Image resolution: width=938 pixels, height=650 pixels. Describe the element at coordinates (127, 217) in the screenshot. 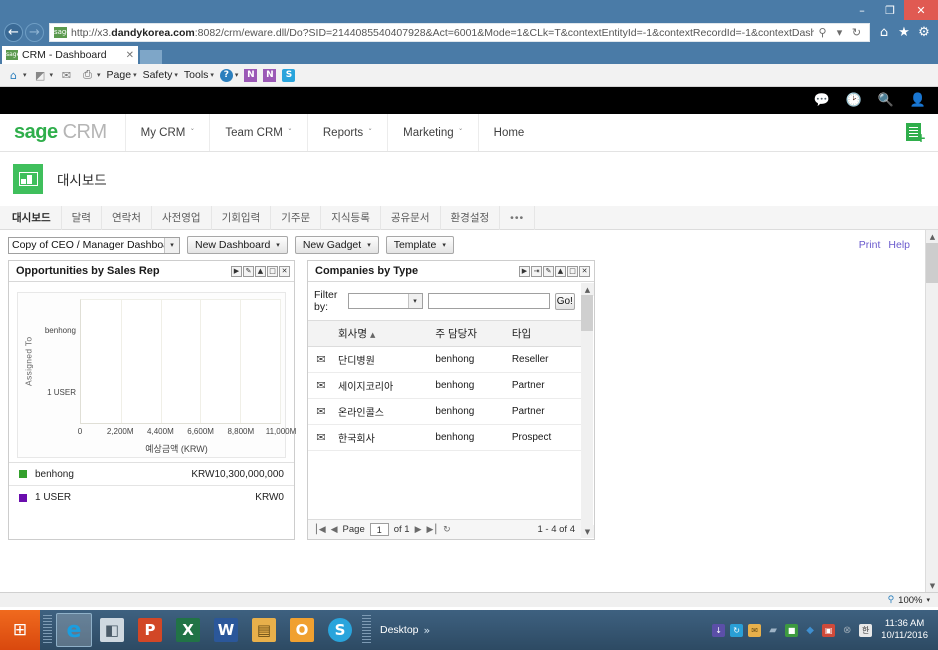

I see `tab-contacts: 연락처` at that location.